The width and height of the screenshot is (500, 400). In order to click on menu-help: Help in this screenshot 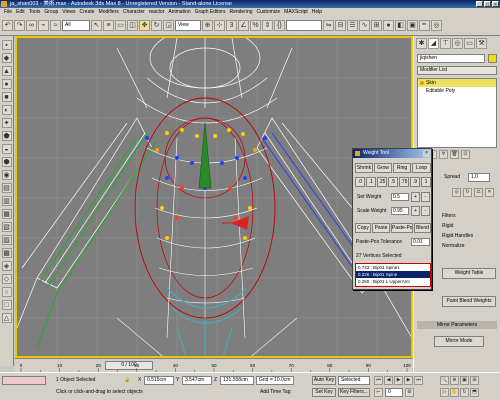, I will do `click(317, 12)`.